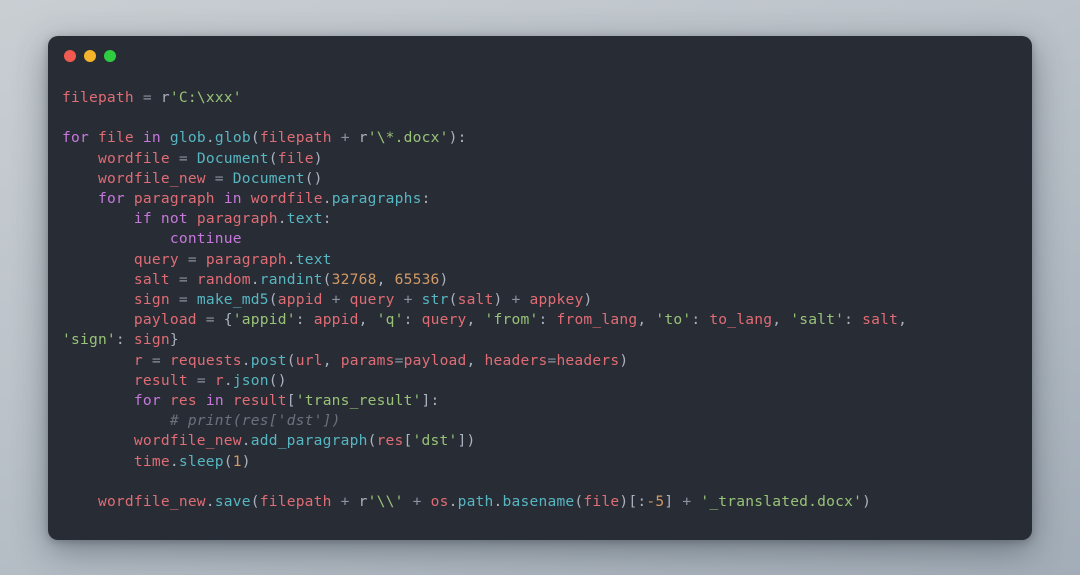  Describe the element at coordinates (110, 56) in the screenshot. I see `maximize-button` at that location.